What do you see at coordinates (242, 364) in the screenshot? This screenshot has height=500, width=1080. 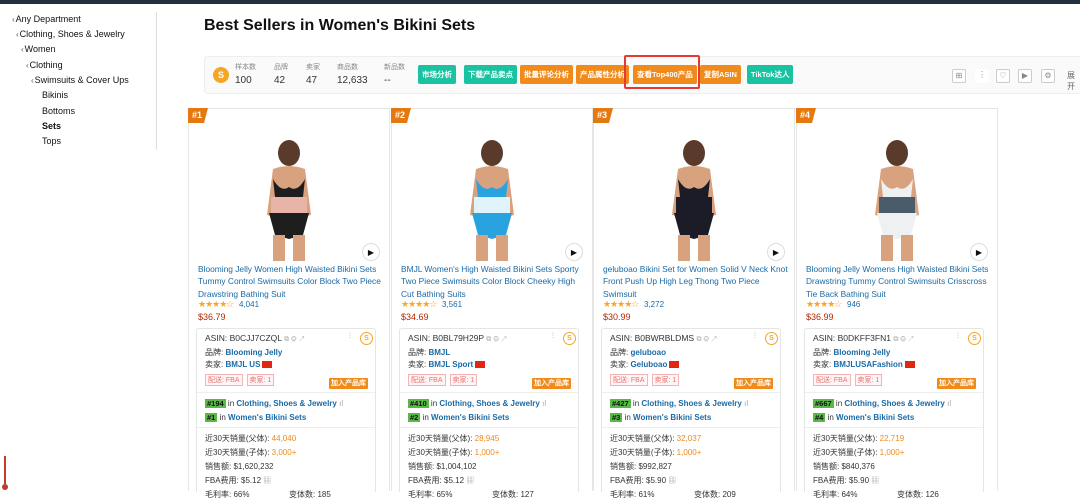 I see `seller-link: BMJL US` at bounding box center [242, 364].